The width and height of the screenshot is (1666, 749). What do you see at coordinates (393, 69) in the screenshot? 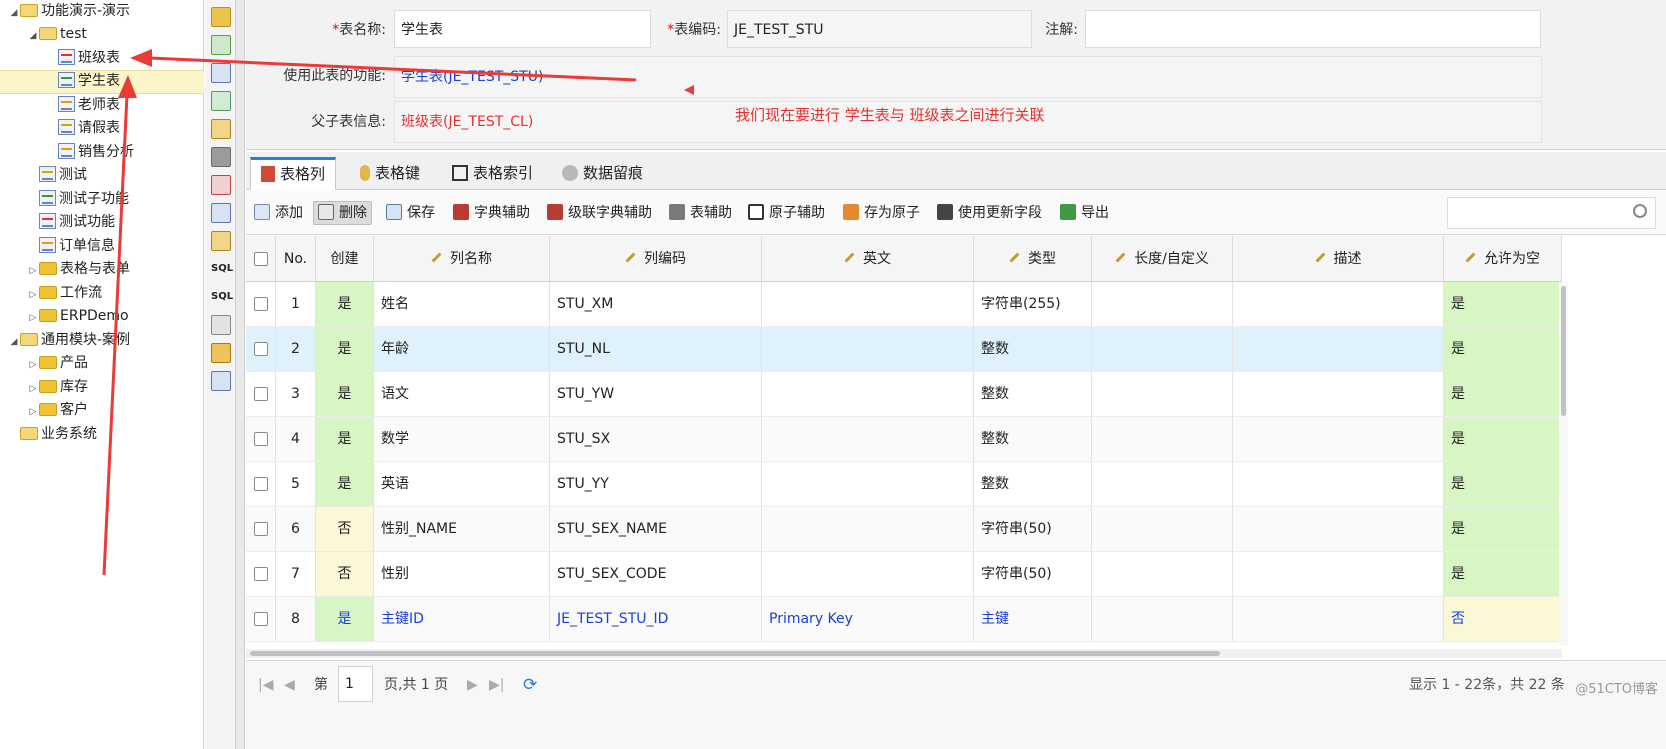
I see `arrow-line-to-class-table` at bounding box center [393, 69].